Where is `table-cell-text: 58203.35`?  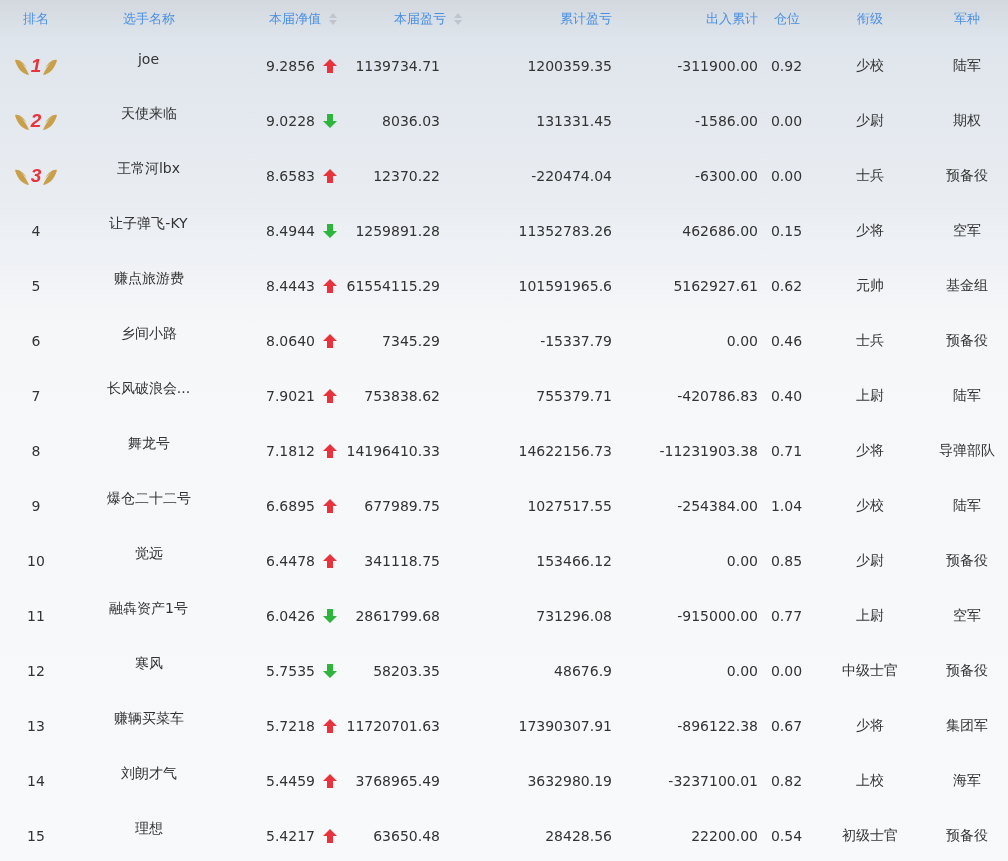 table-cell-text: 58203.35 is located at coordinates (406, 670).